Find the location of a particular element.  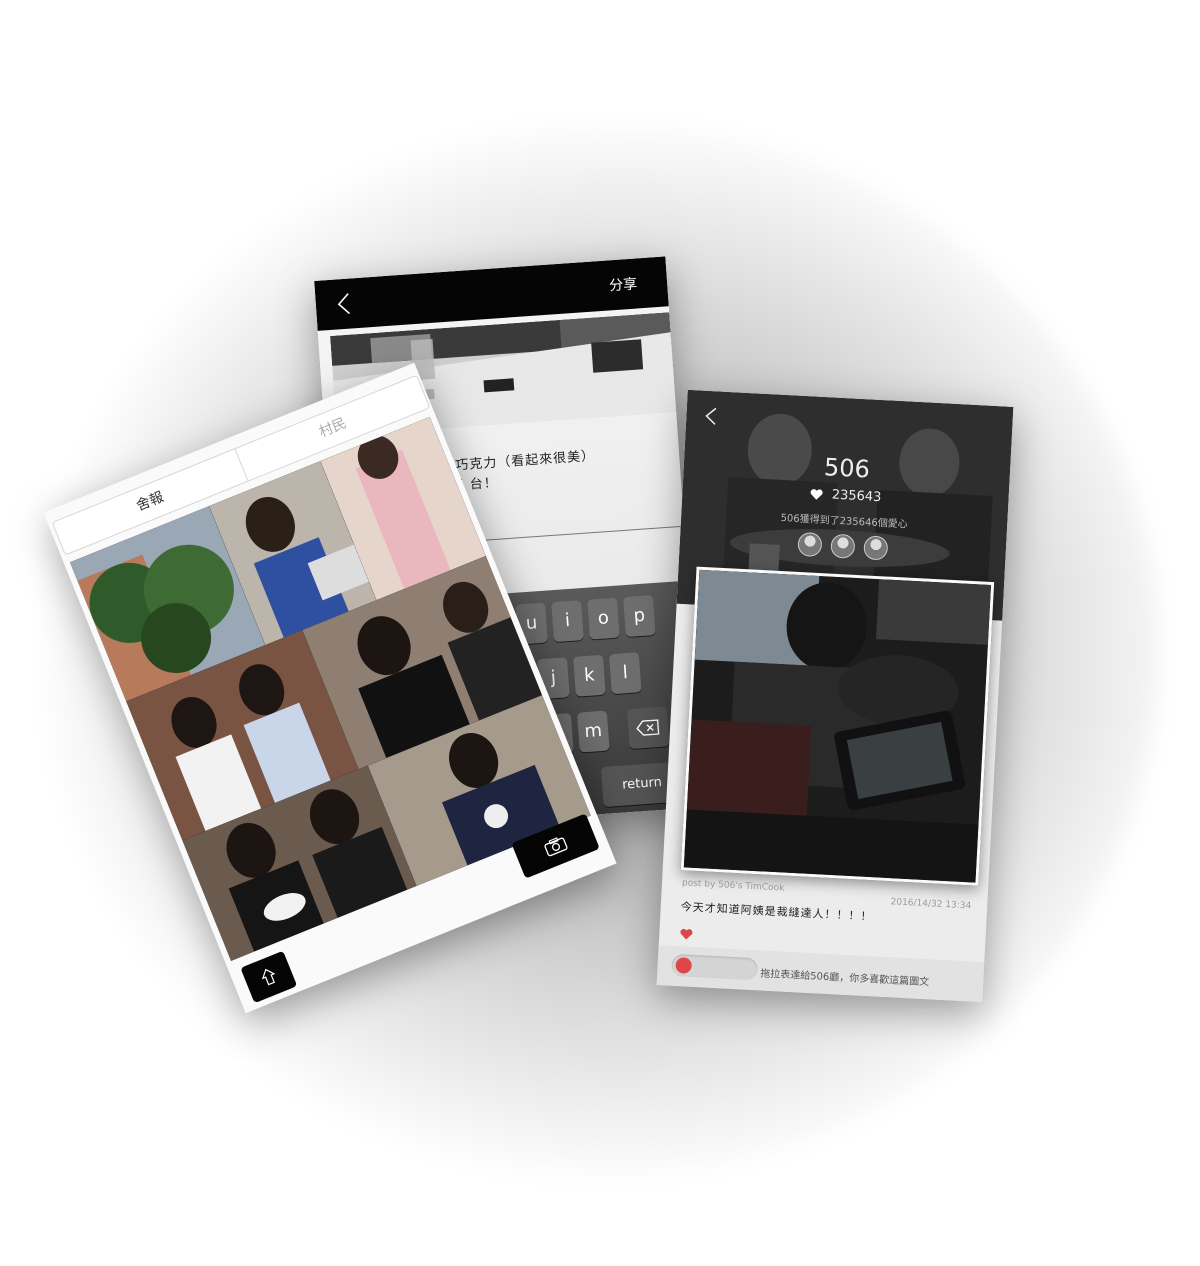

post-time: 2016/14/32 13:34 is located at coordinates (931, 904).